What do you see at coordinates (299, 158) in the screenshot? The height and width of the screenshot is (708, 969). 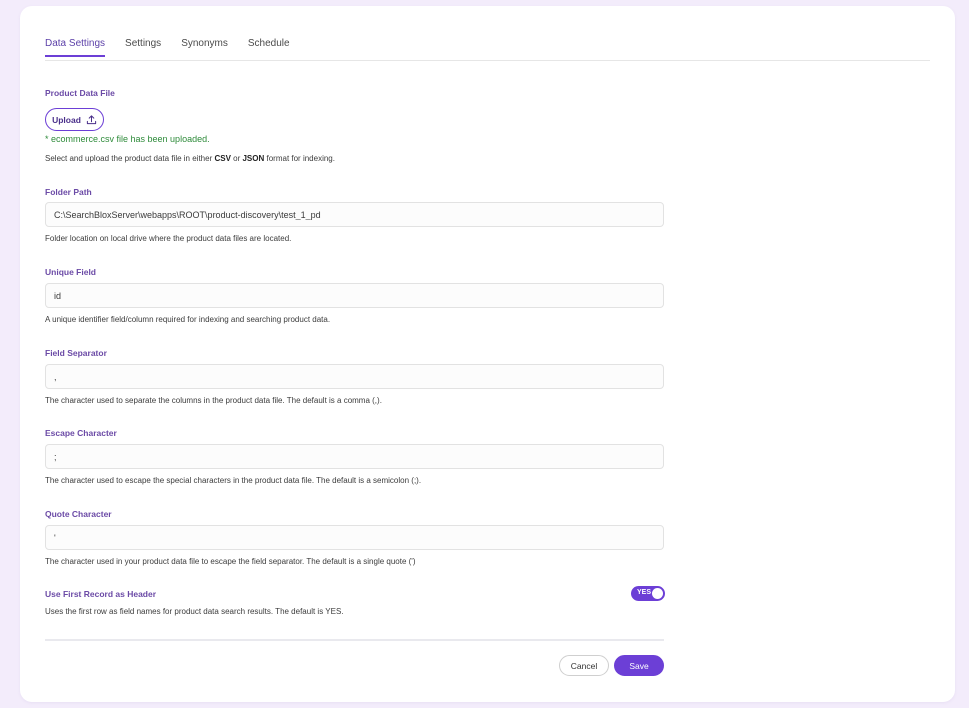 I see `help-suffix: format for indexing.` at bounding box center [299, 158].